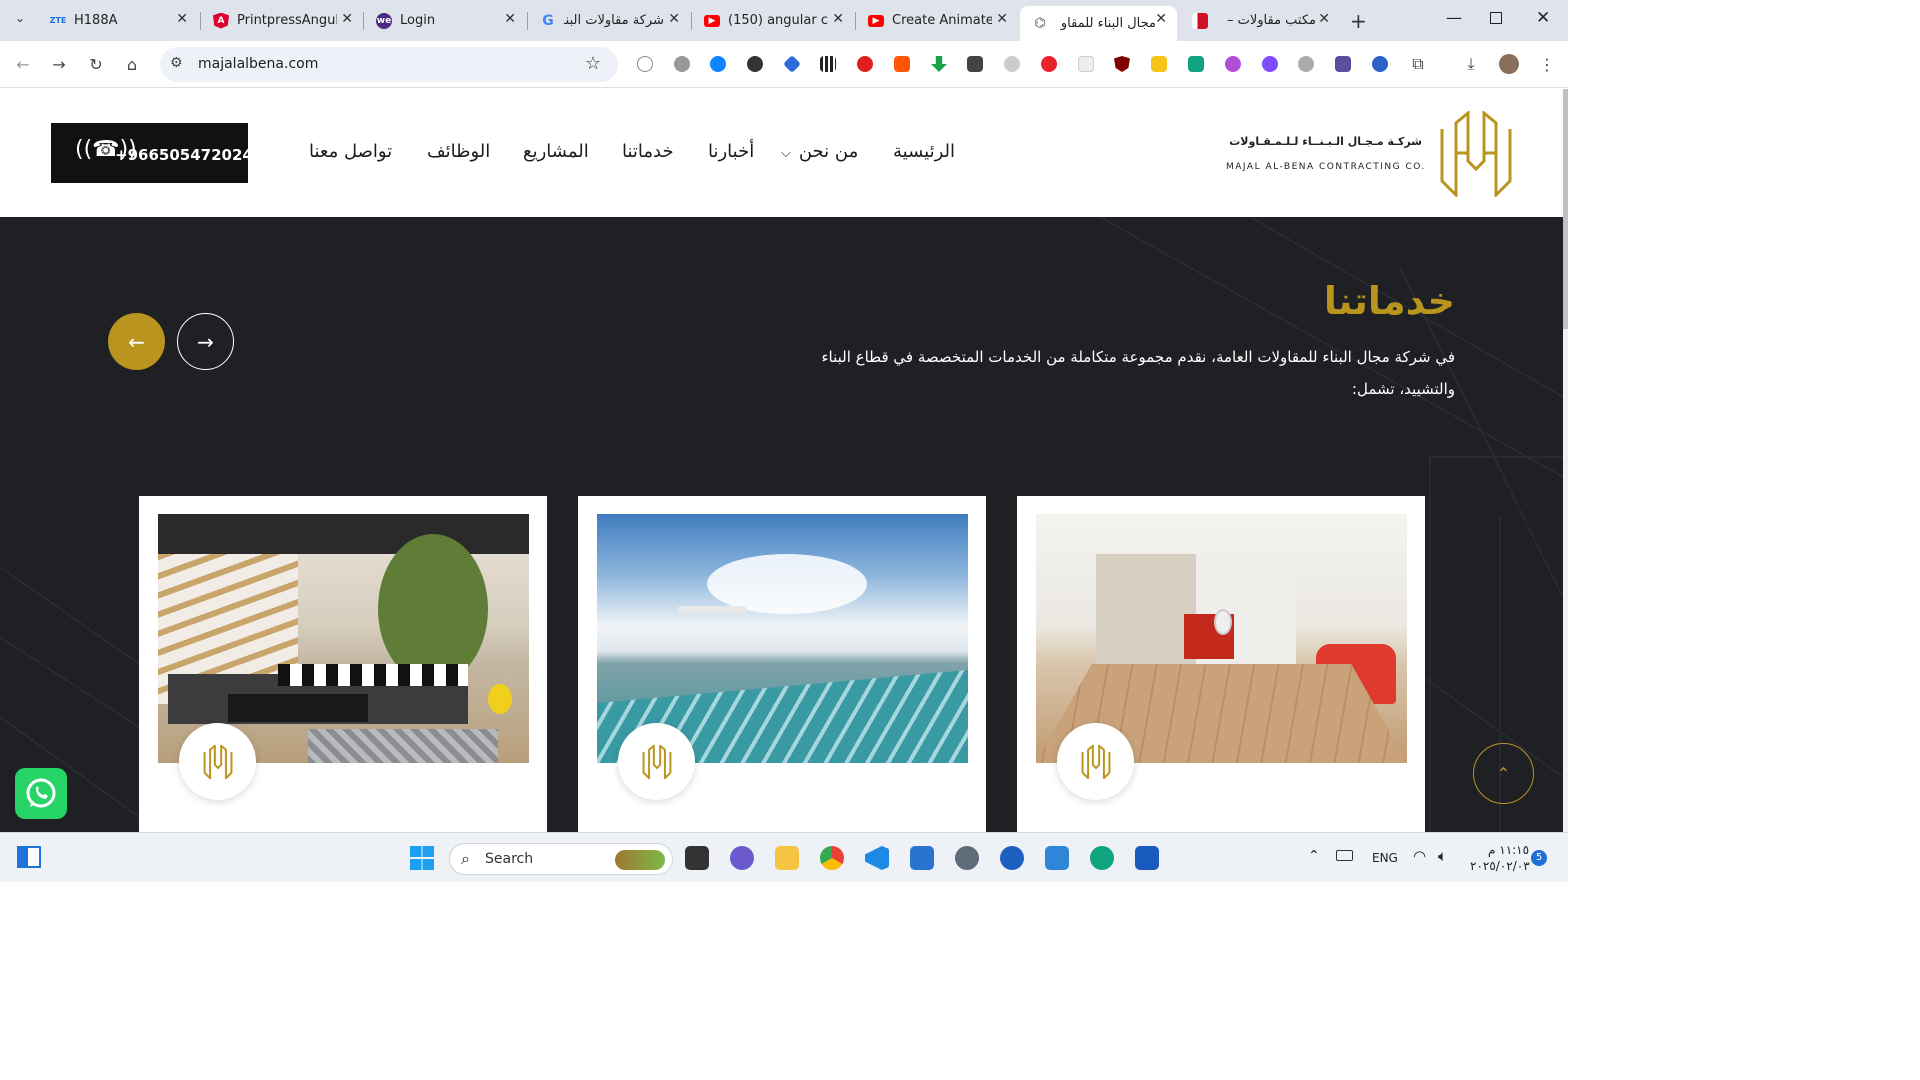 The image size is (1920, 1080). What do you see at coordinates (96, 64) in the screenshot?
I see `reload-icon: ↻` at bounding box center [96, 64].